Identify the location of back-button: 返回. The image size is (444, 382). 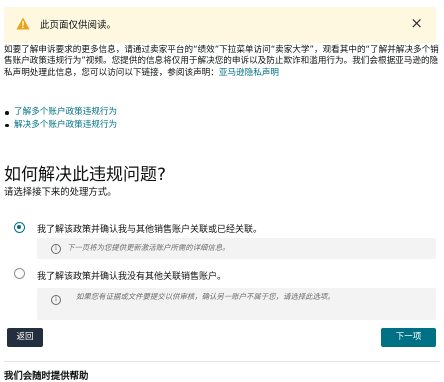
(25, 337).